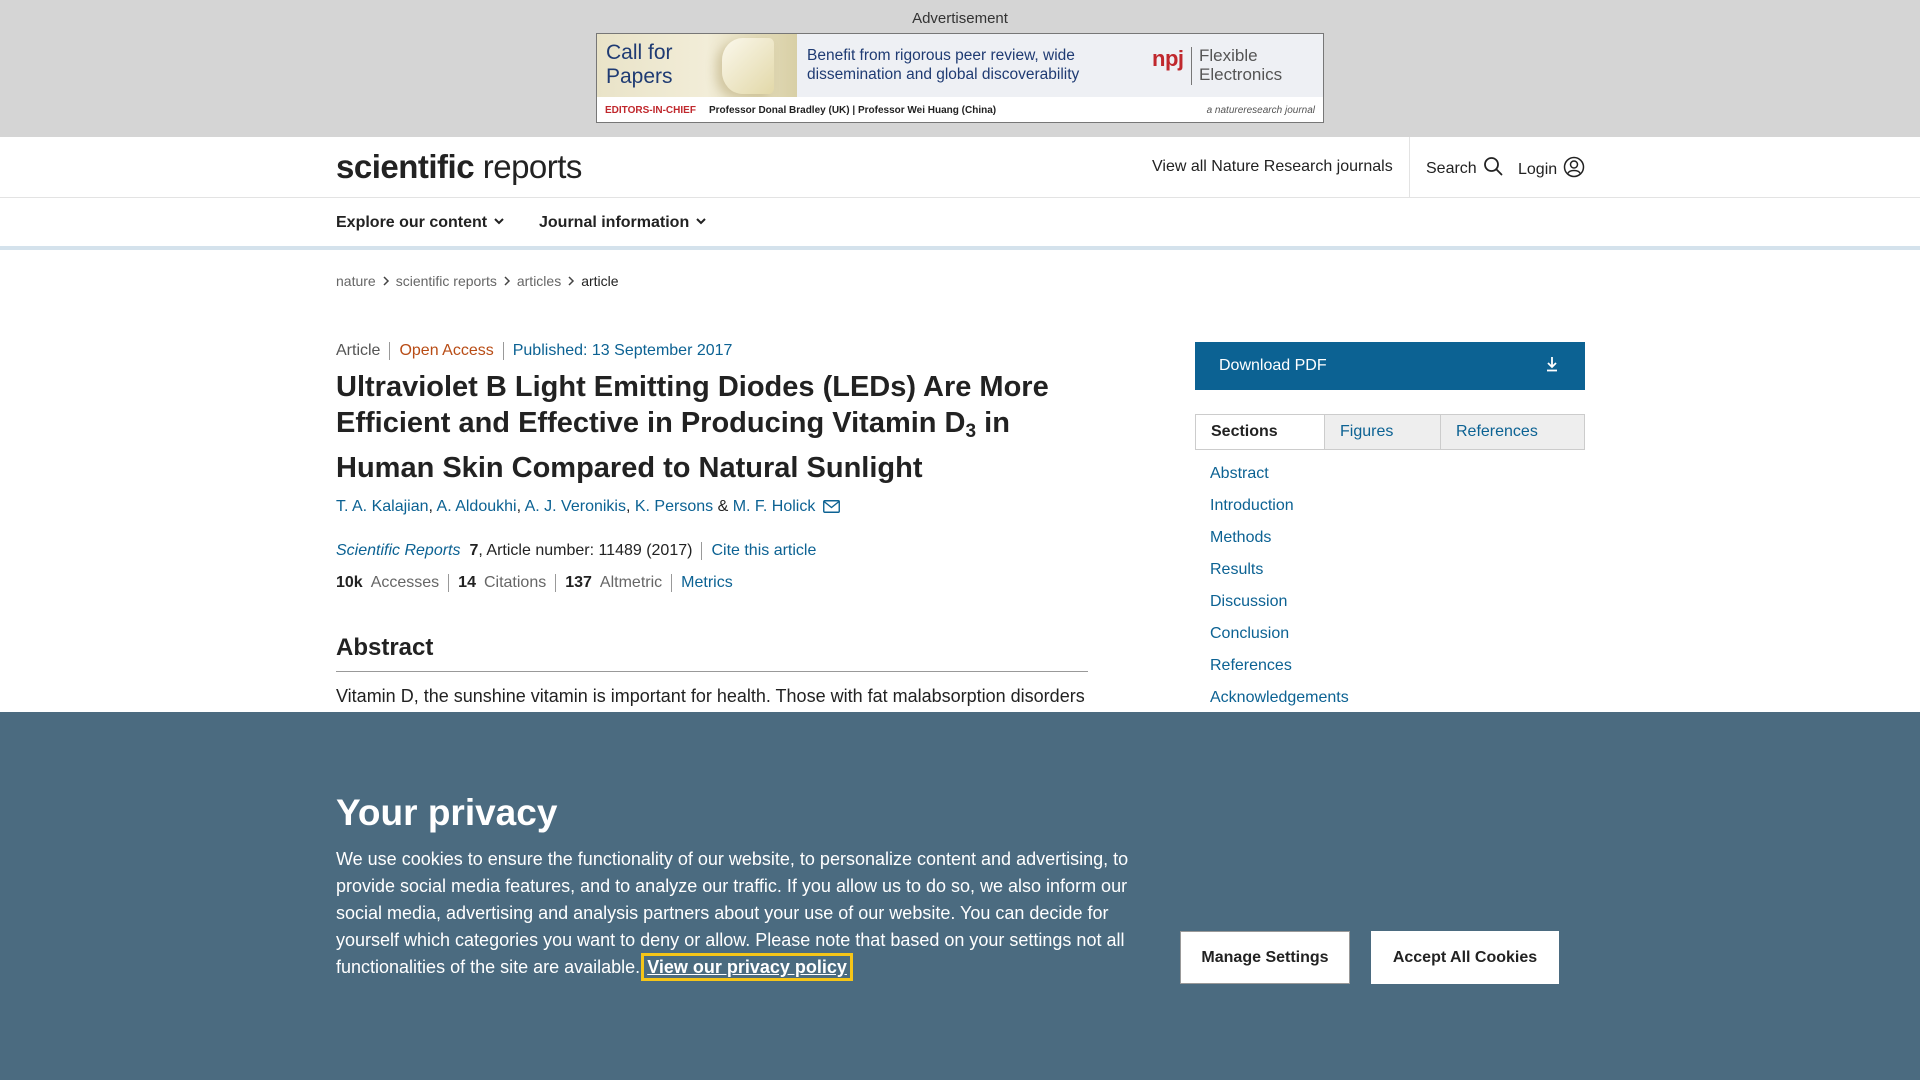  I want to click on citations-label: Citations, so click(515, 582).